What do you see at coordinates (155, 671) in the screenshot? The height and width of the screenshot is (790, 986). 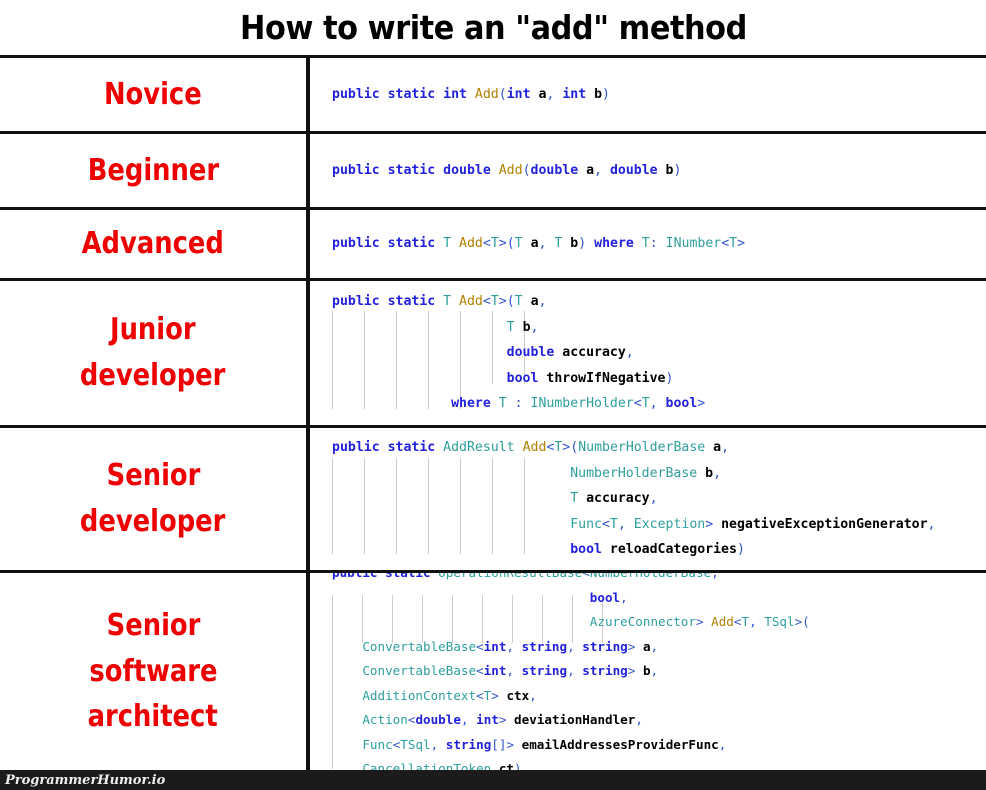 I see `row-label-senior-software-architect: Senior software architect` at bounding box center [155, 671].